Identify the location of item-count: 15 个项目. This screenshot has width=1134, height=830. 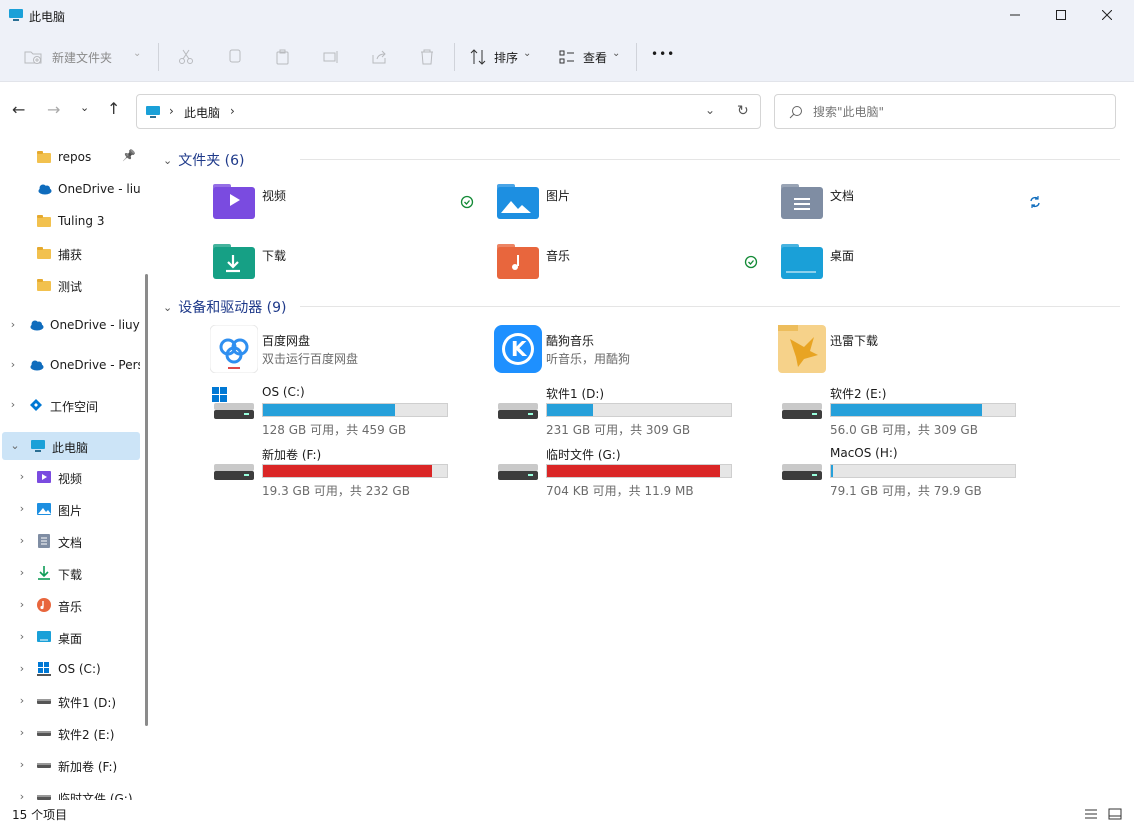
(40, 815).